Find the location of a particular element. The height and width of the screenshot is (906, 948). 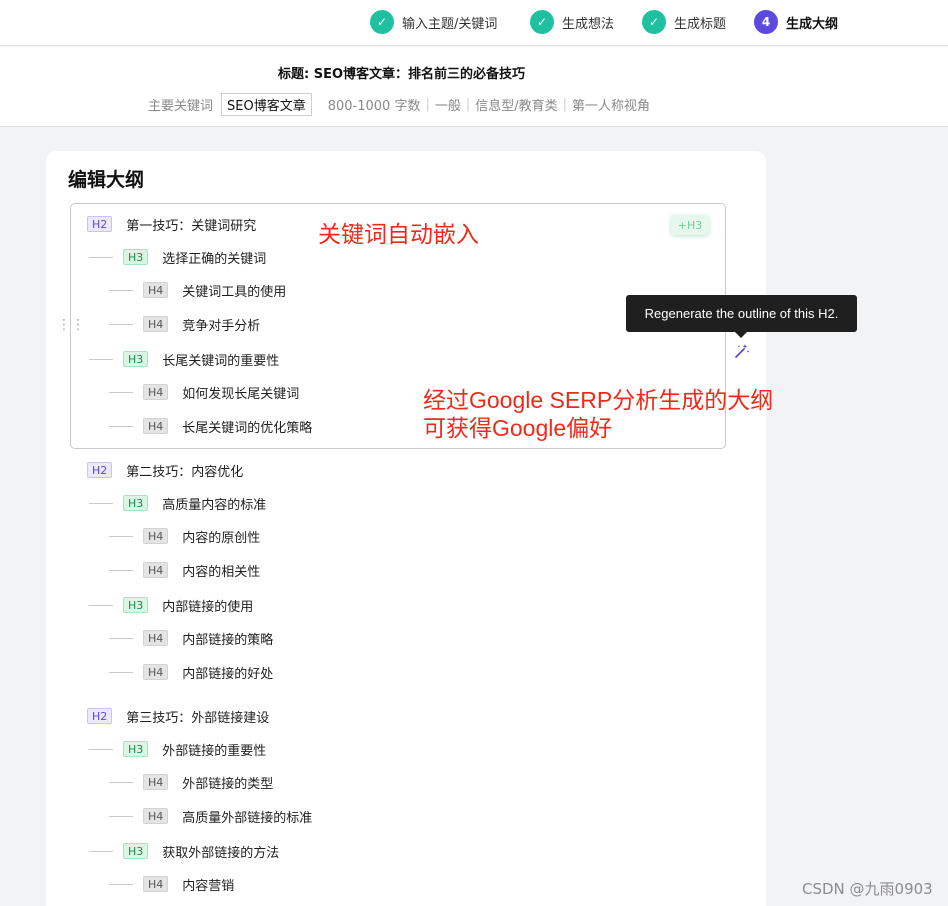

add-h3-button: +H3 is located at coordinates (690, 225).